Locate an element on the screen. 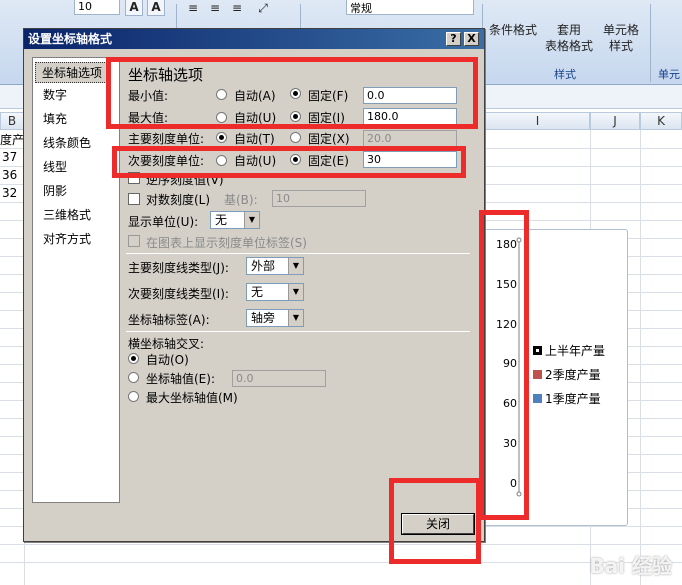 This screenshot has width=682, height=585. shrink-font-button: A is located at coordinates (156, 8).